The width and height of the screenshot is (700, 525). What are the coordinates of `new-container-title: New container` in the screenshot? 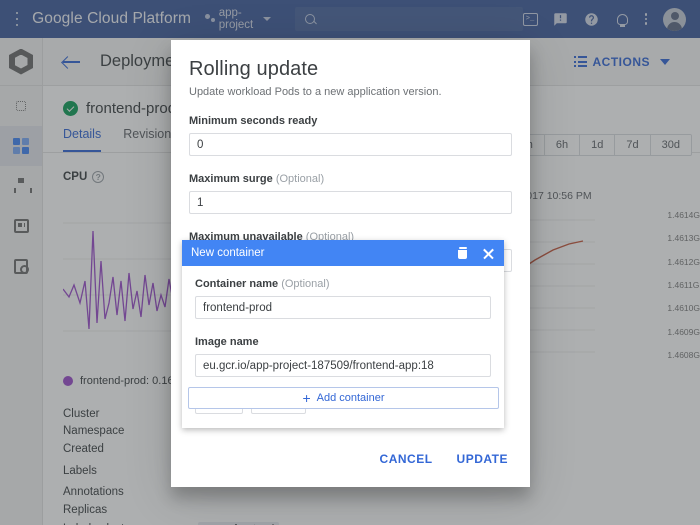 It's located at (228, 253).